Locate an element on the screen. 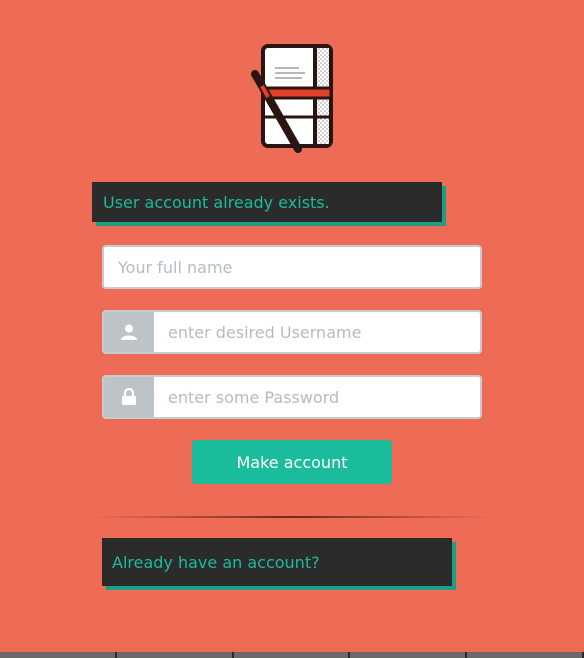 This screenshot has height=658, width=584. password-input is located at coordinates (317, 397).